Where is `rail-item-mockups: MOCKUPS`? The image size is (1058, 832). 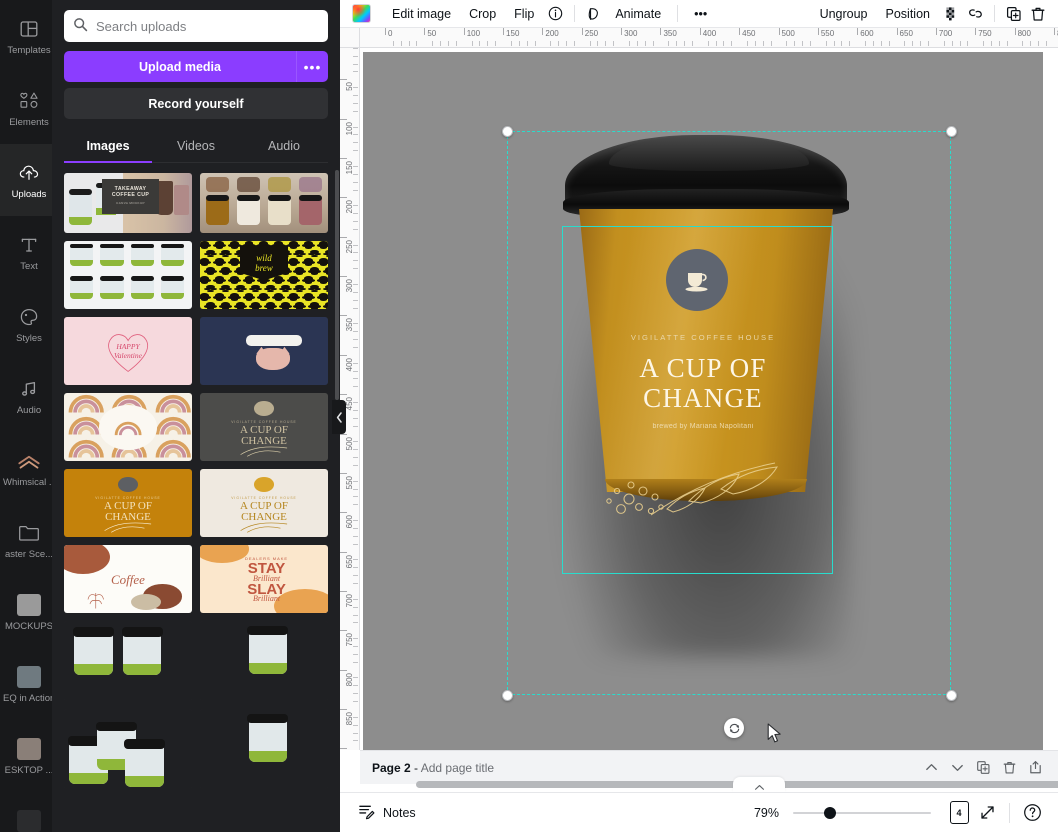
rail-item-mockups: MOCKUPS is located at coordinates (26, 612).